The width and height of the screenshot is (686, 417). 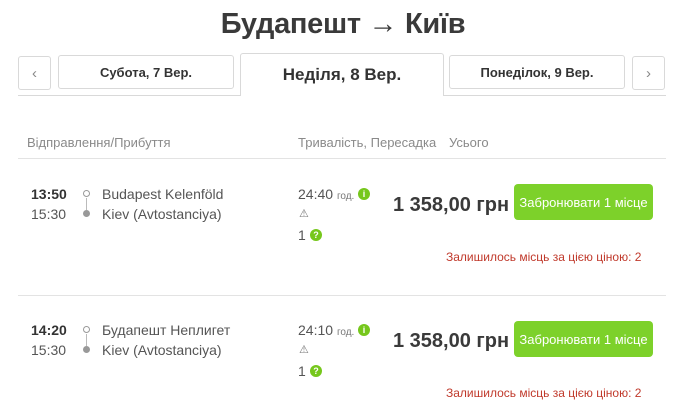 What do you see at coordinates (537, 72) in the screenshot?
I see `tab-next-day: Понеділок, 9 Вер.` at bounding box center [537, 72].